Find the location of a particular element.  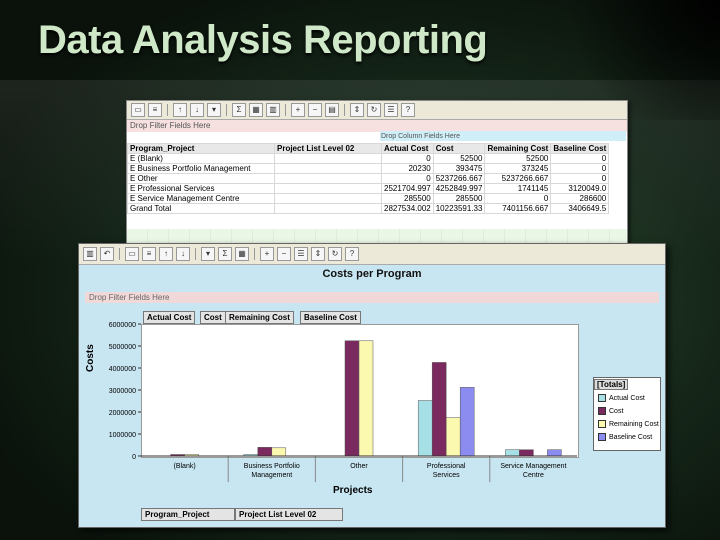

x-tick-label: Other is located at coordinates (359, 466).